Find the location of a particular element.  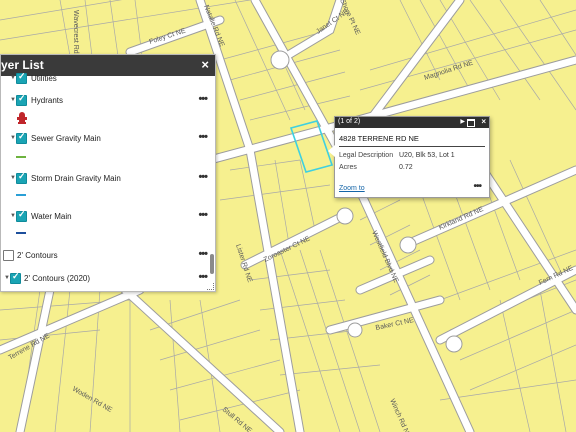

field-value: 0.72 is located at coordinates (406, 167).